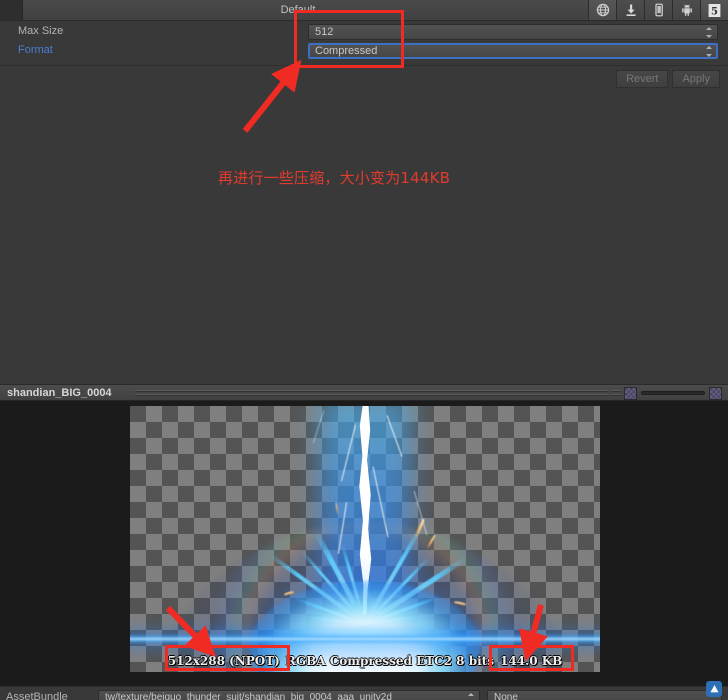 This screenshot has width=728, height=700. I want to click on ios-platform-tab, so click(658, 10).